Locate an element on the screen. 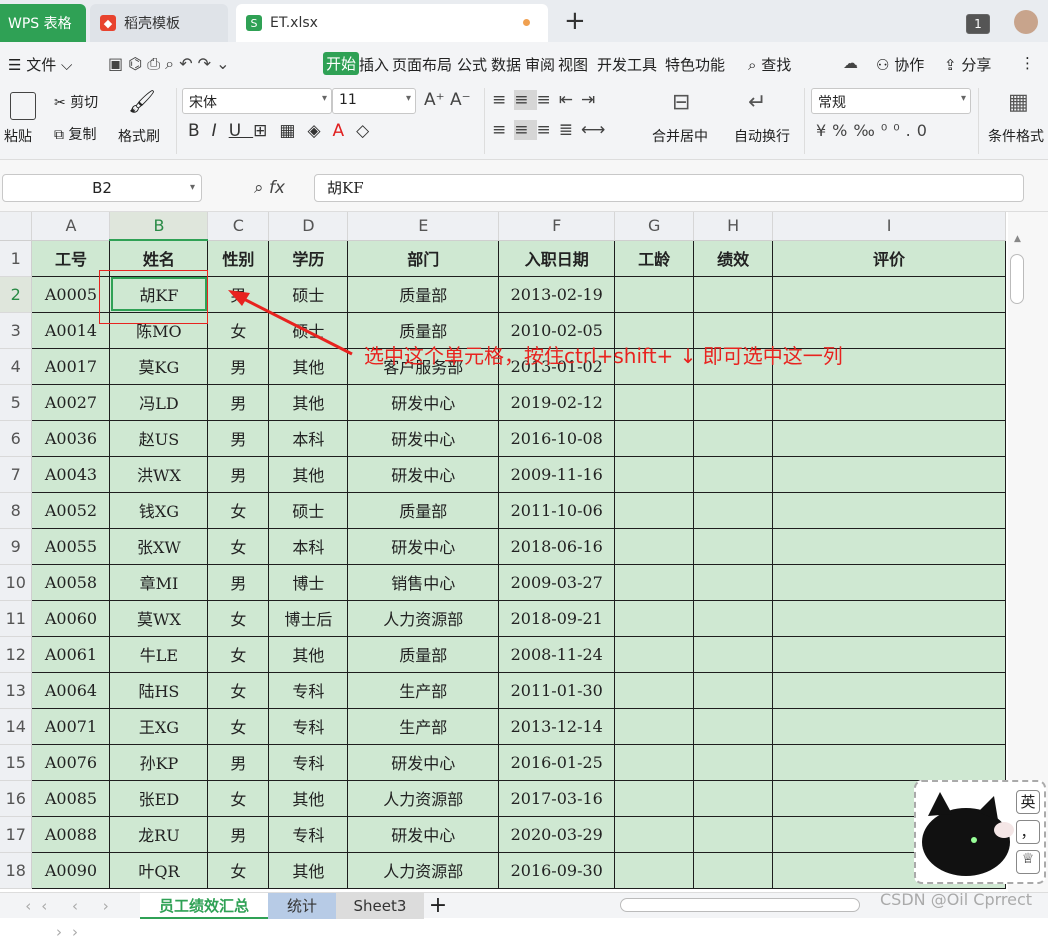 The image size is (1048, 945). annotation-arrow is located at coordinates (290, 323).